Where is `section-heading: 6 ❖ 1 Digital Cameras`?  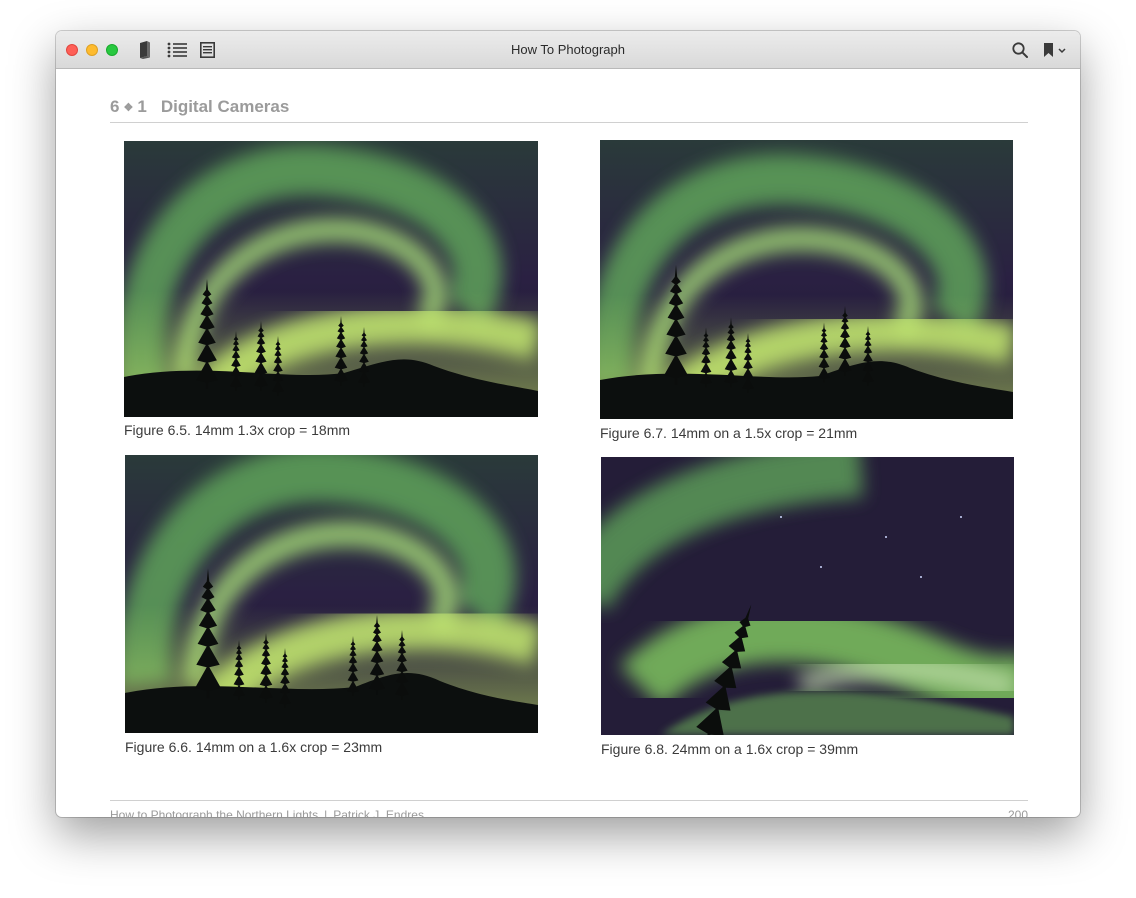 section-heading: 6 ❖ 1 Digital Cameras is located at coordinates (199, 107).